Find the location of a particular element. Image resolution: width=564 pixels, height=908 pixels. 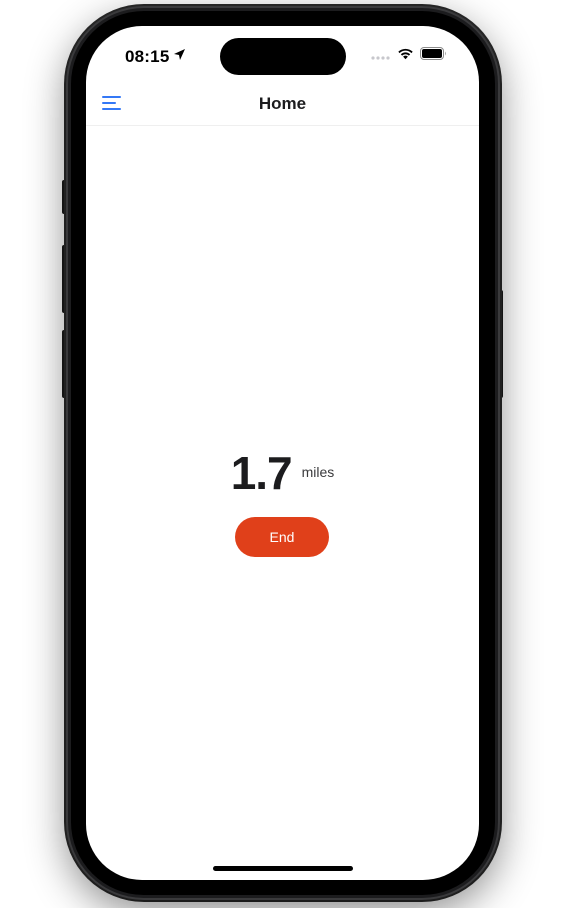

cellular-signal-icon is located at coordinates (381, 56).